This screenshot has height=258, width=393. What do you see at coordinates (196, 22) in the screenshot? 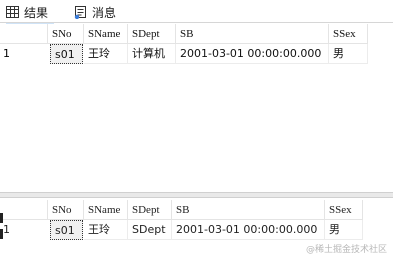
I see `tabbar-divider` at bounding box center [196, 22].